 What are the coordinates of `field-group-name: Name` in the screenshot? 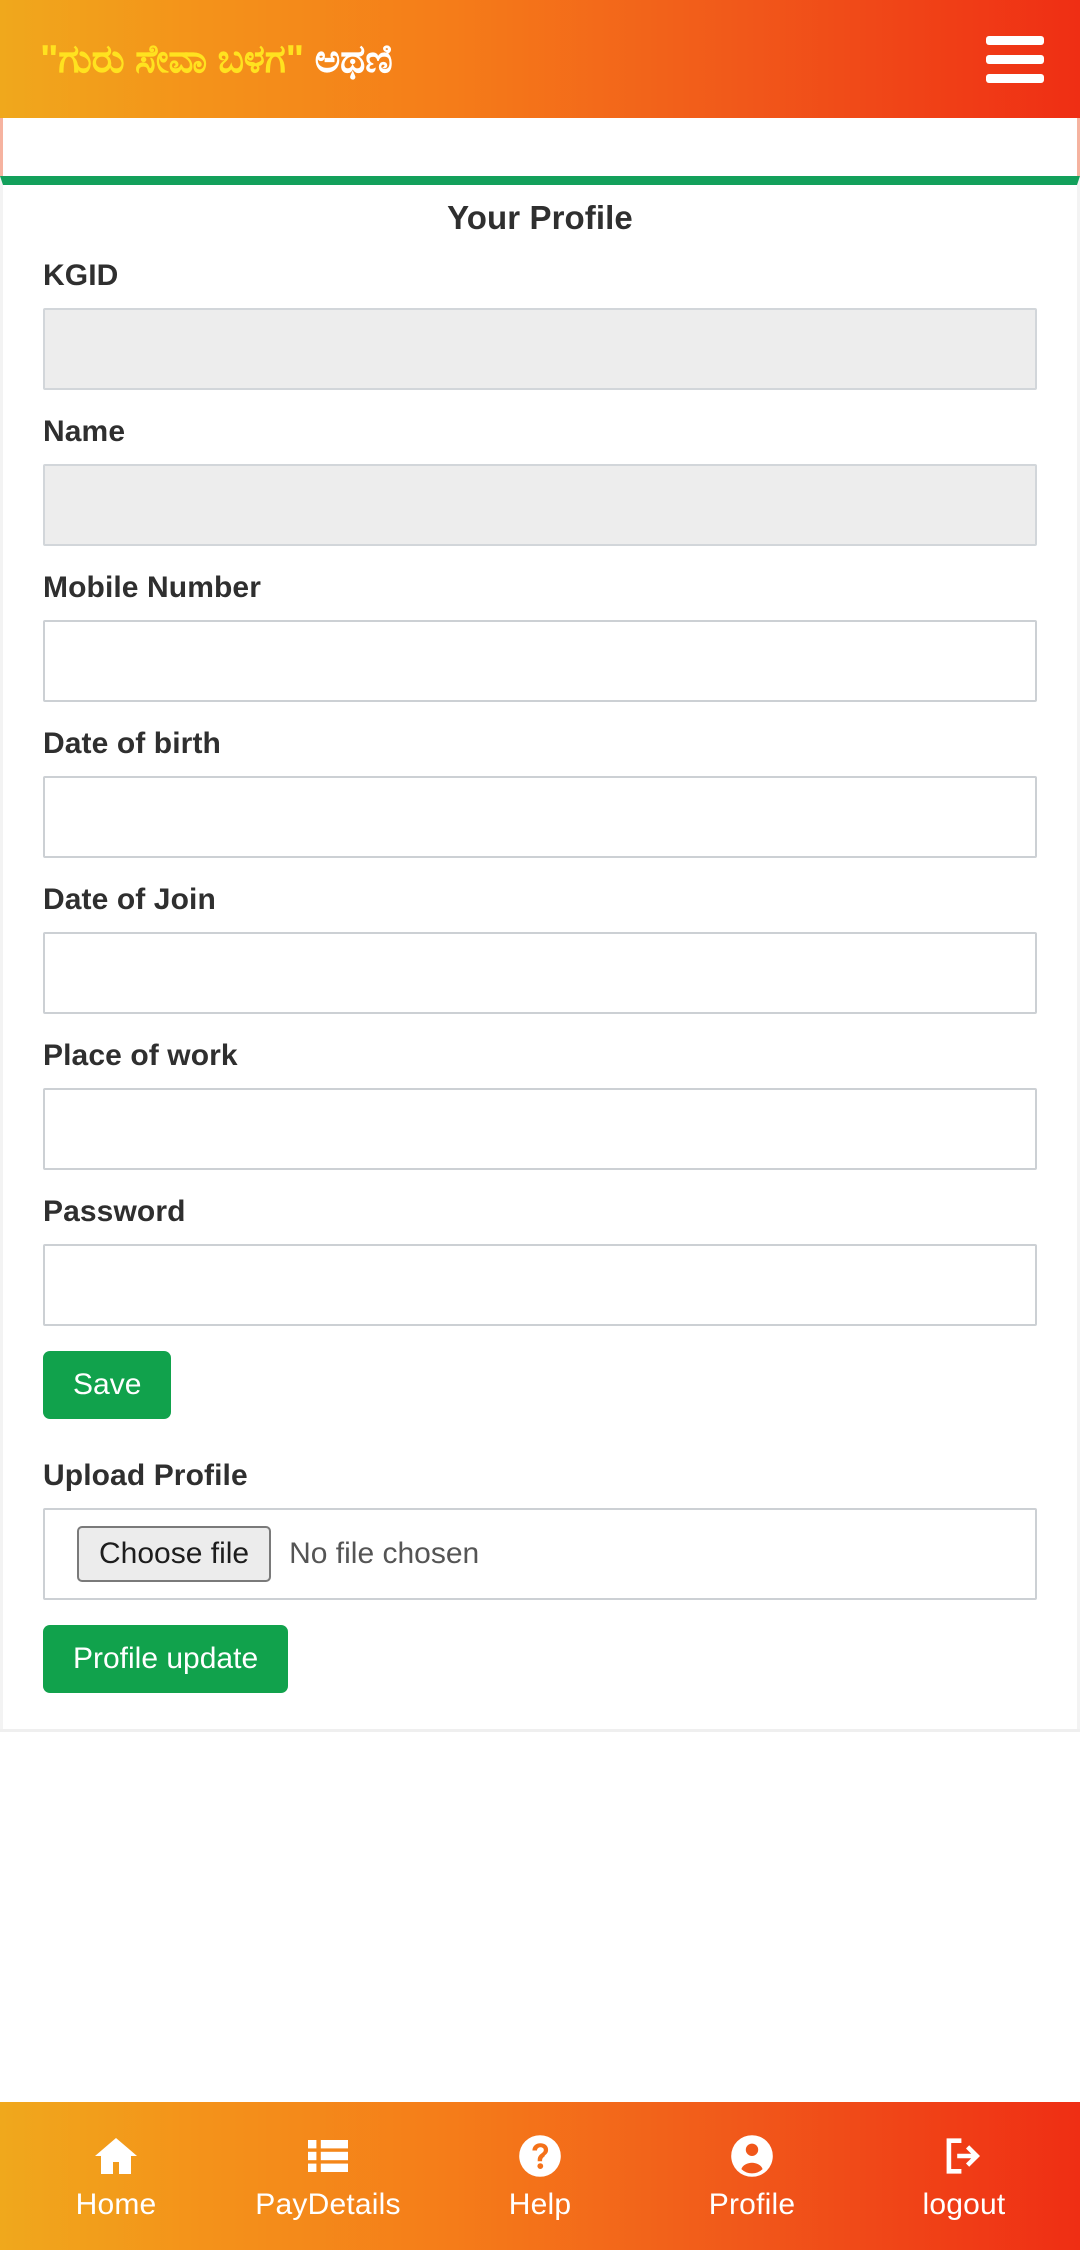 It's located at (540, 480).